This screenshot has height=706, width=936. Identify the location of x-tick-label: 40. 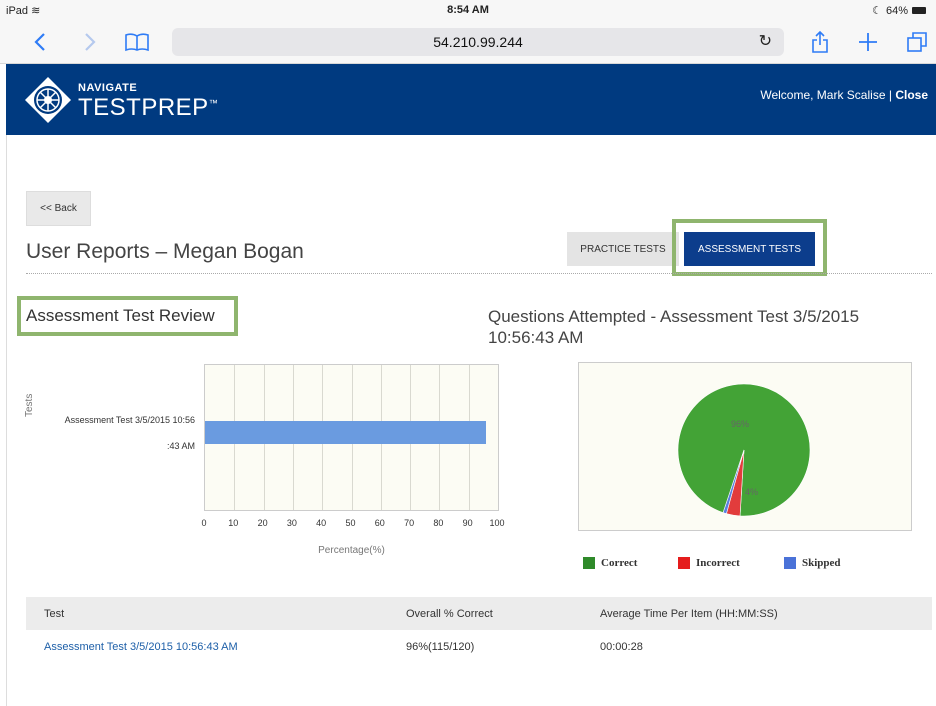
(321, 523).